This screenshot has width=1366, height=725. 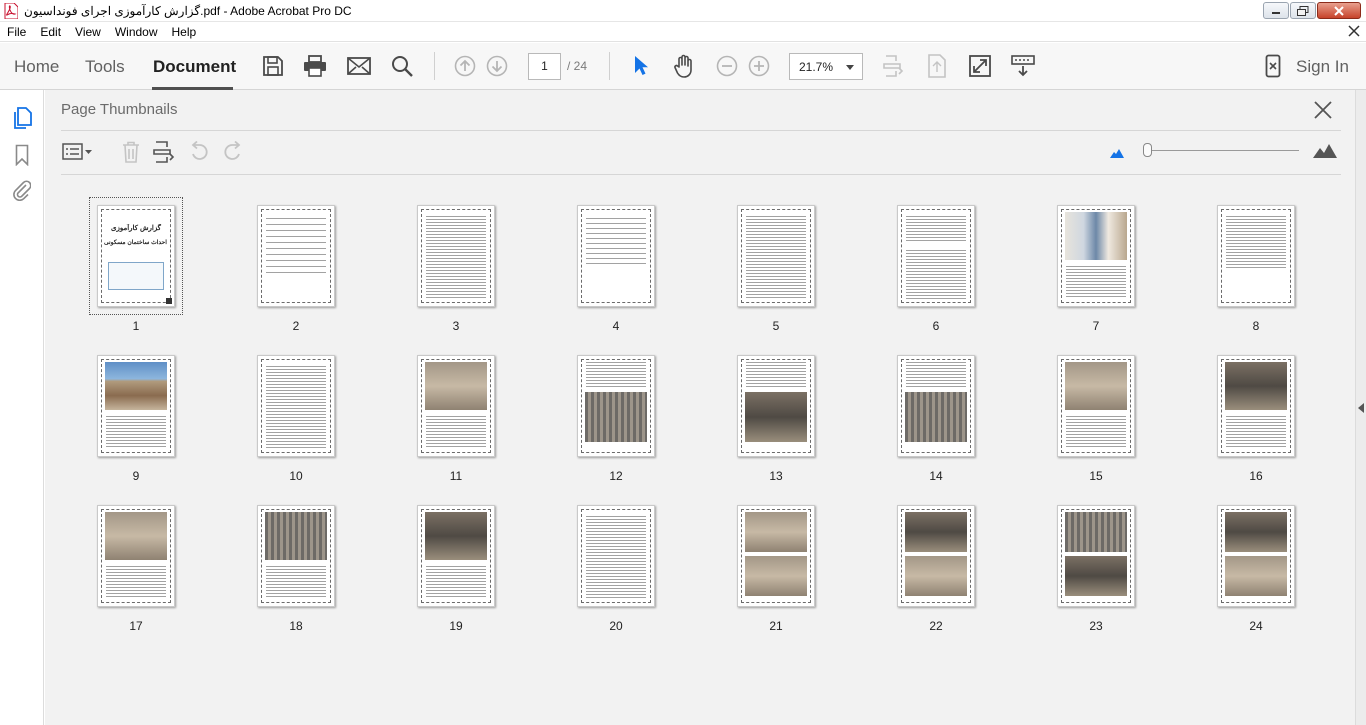 I want to click on zoom-in-button, so click(x=759, y=66).